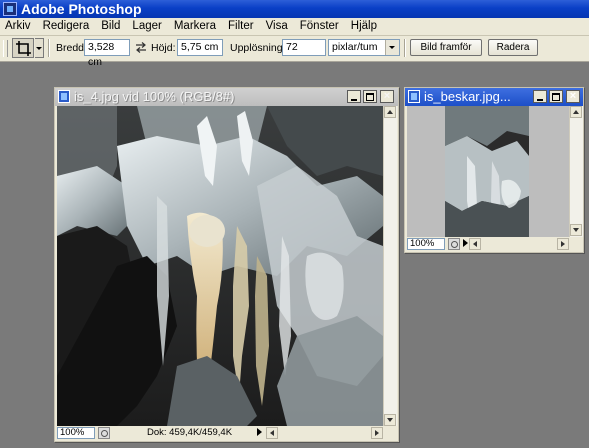  I want to click on status-bar: 100% Dok: 459,4K/459,4K, so click(226, 433).